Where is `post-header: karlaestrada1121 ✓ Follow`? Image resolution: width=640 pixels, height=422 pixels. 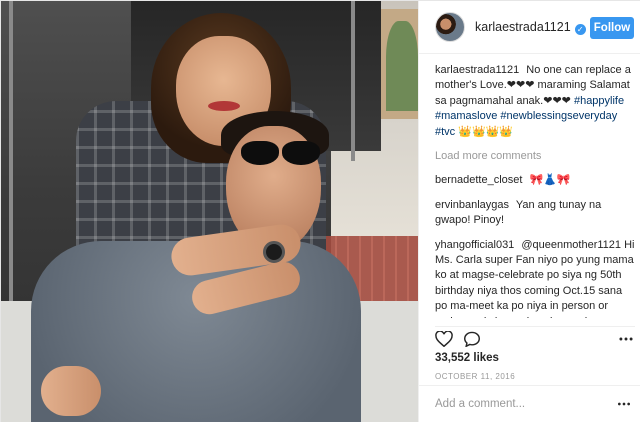 post-header: karlaestrada1121 ✓ Follow is located at coordinates (529, 27).